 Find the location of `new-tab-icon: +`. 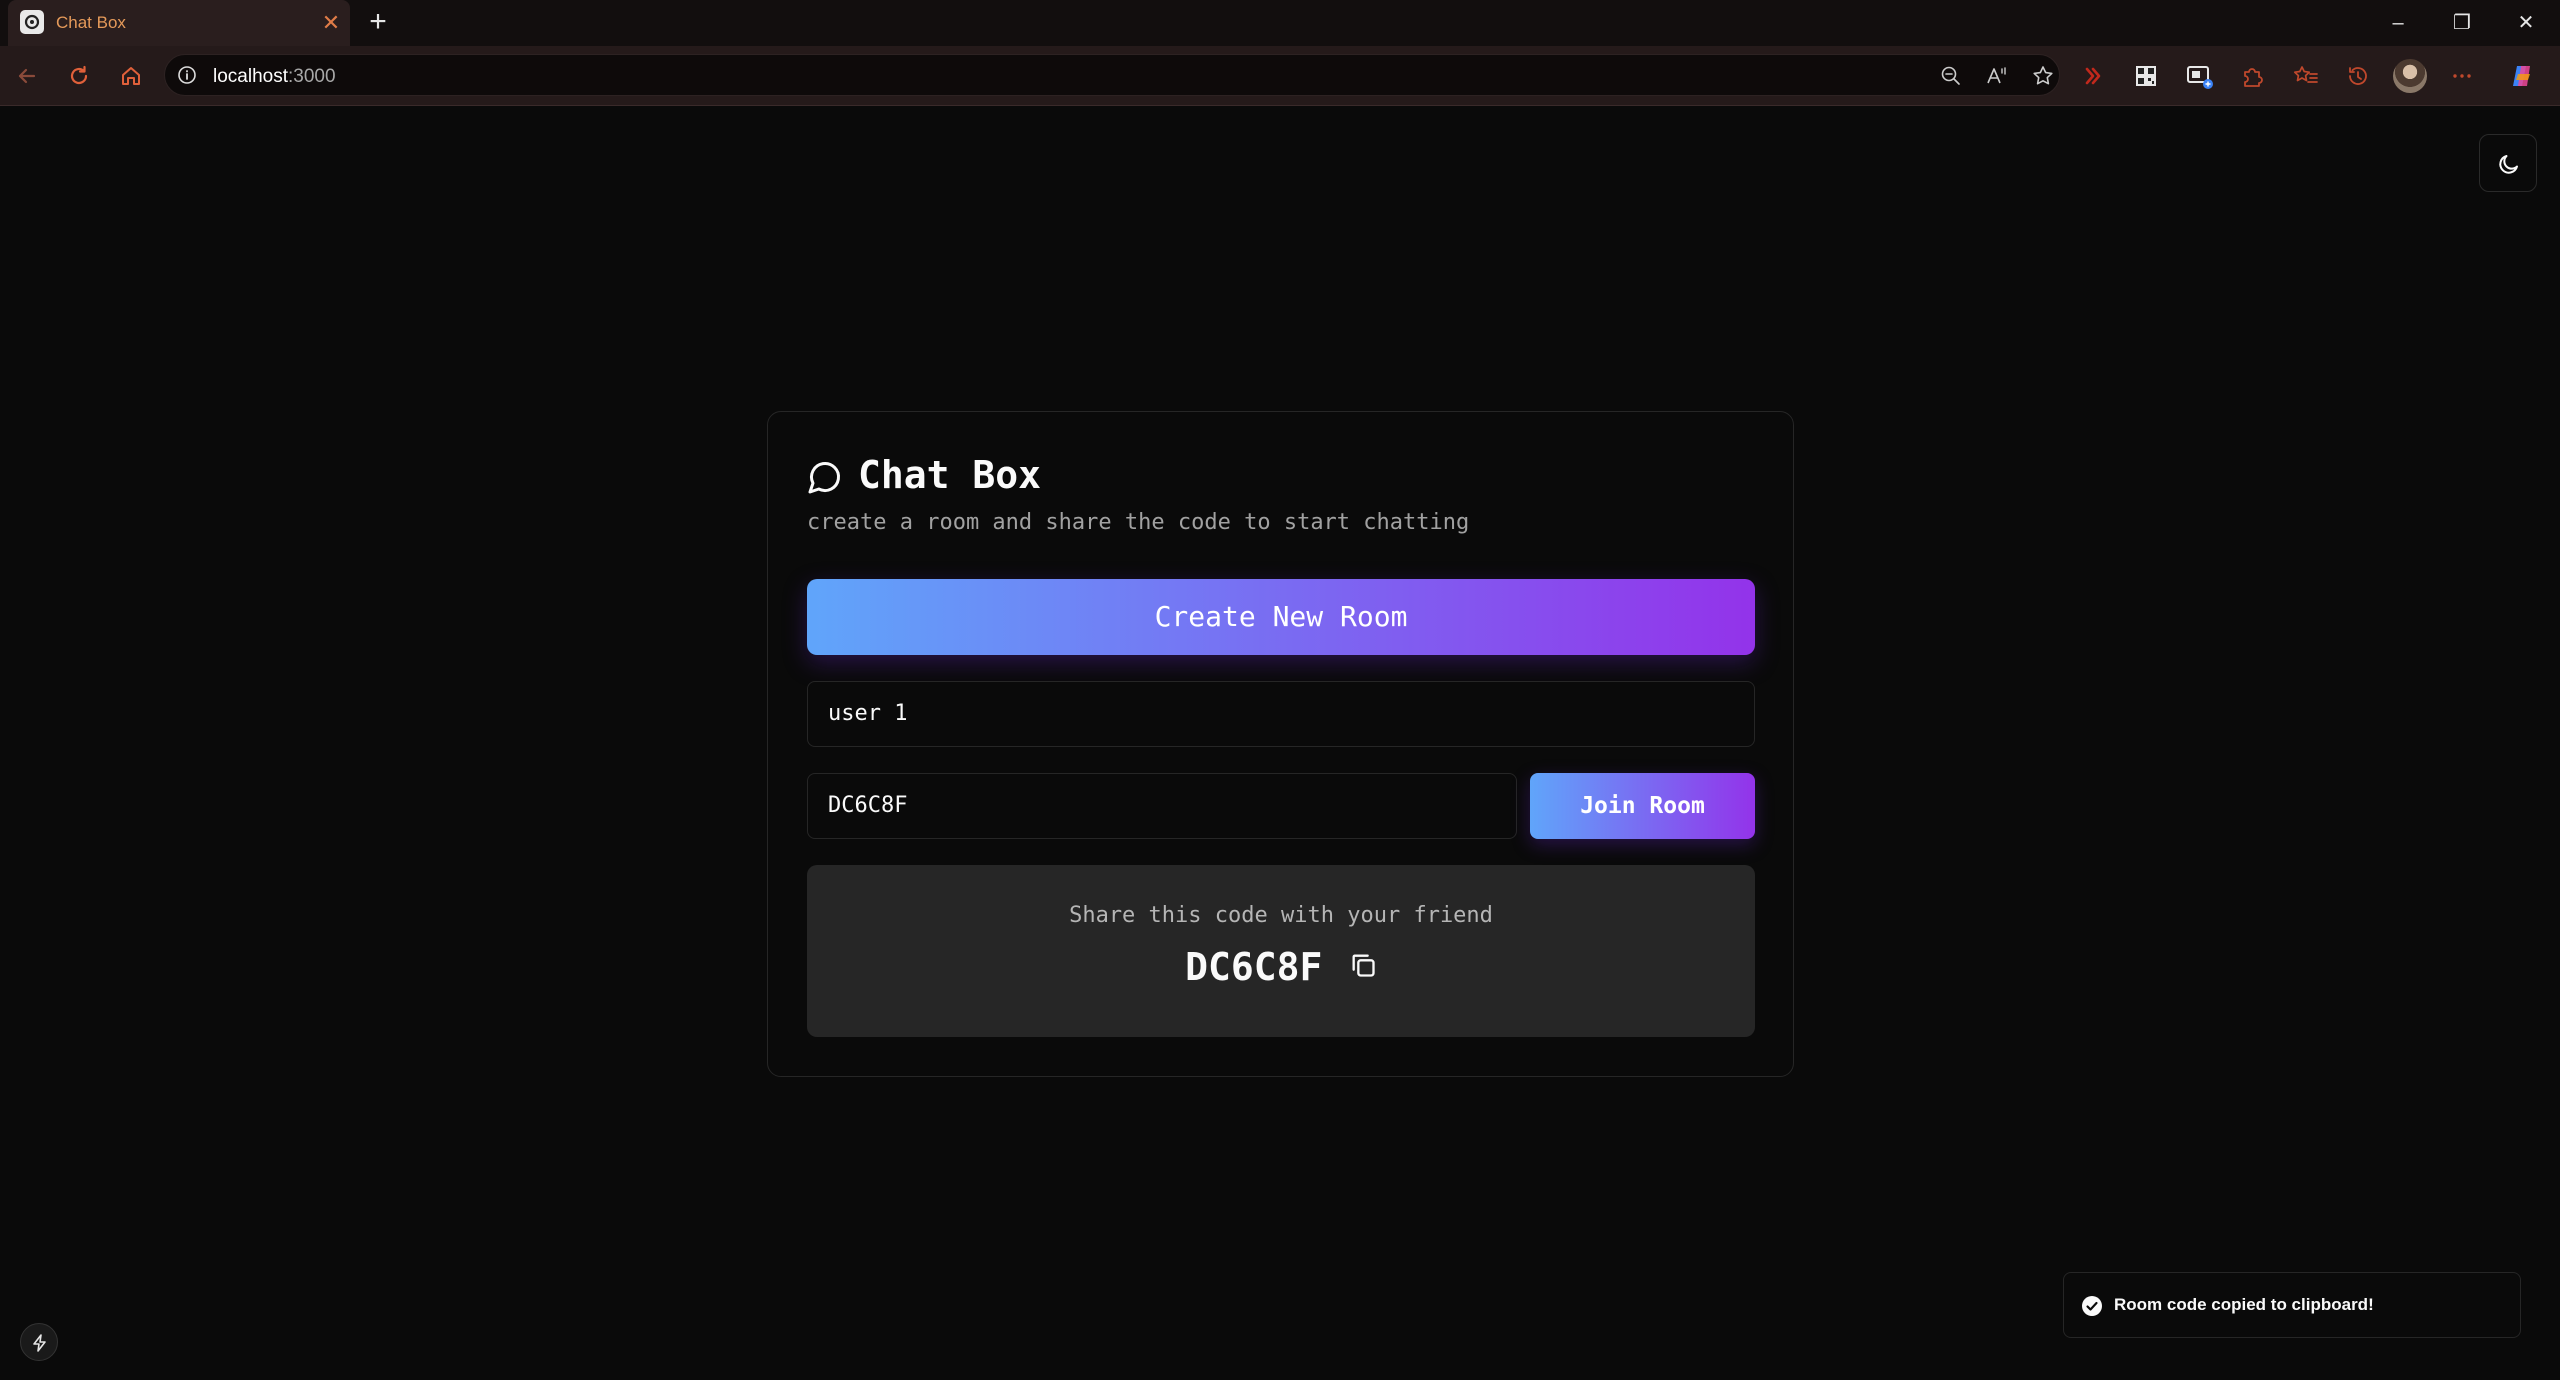

new-tab-icon: + is located at coordinates (378, 22).